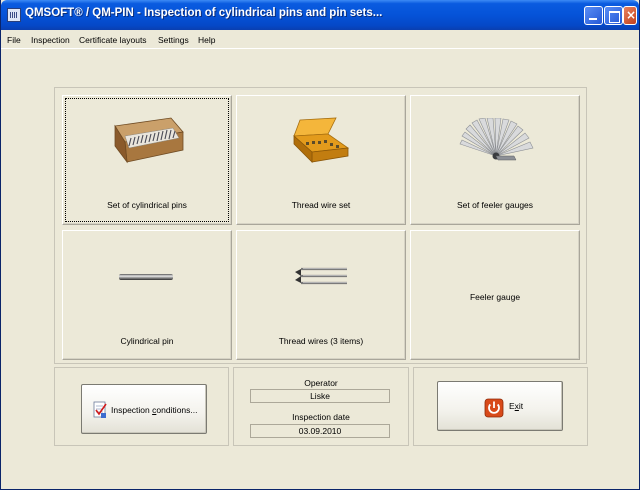 Image resolution: width=640 pixels, height=500 pixels. What do you see at coordinates (321, 140) in the screenshot?
I see `thread-wire-set-case-icon` at bounding box center [321, 140].